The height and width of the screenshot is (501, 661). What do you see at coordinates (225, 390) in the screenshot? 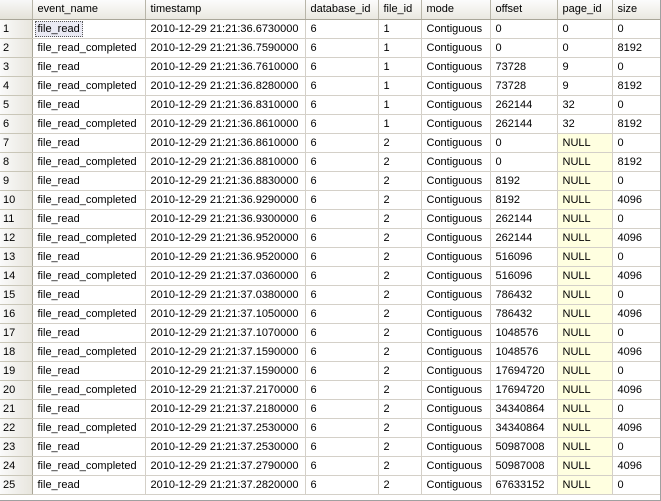
I see `cell-timestamp: 2010-12-29 21:21:37.2170000` at bounding box center [225, 390].